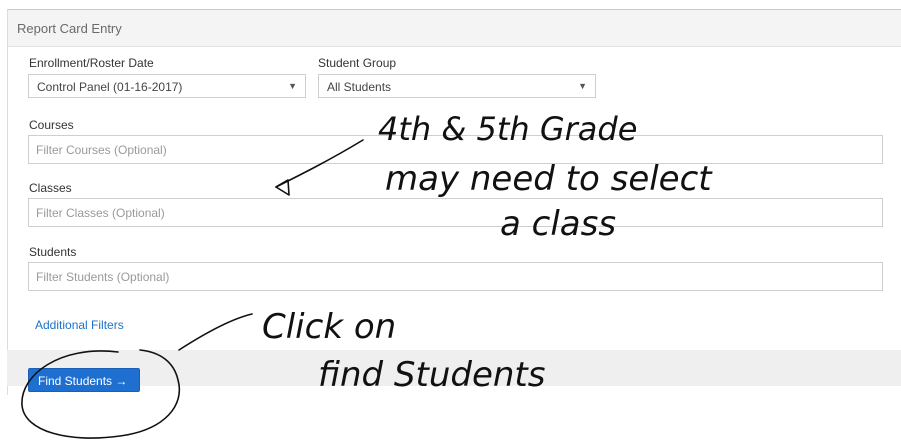 Image resolution: width=901 pixels, height=443 pixels. What do you see at coordinates (558, 224) in the screenshot?
I see `note-line-3: a class` at bounding box center [558, 224].